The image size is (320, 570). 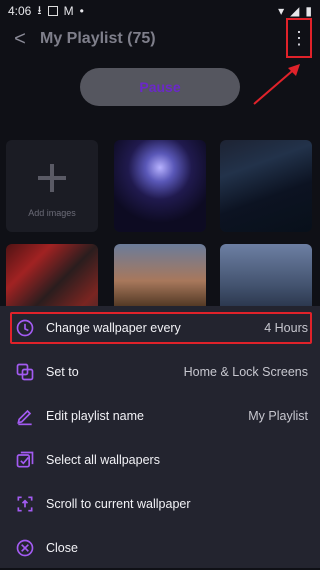 I want to click on menu-item-scroll-to-current: Scroll to current wallpaper, so click(x=160, y=504).